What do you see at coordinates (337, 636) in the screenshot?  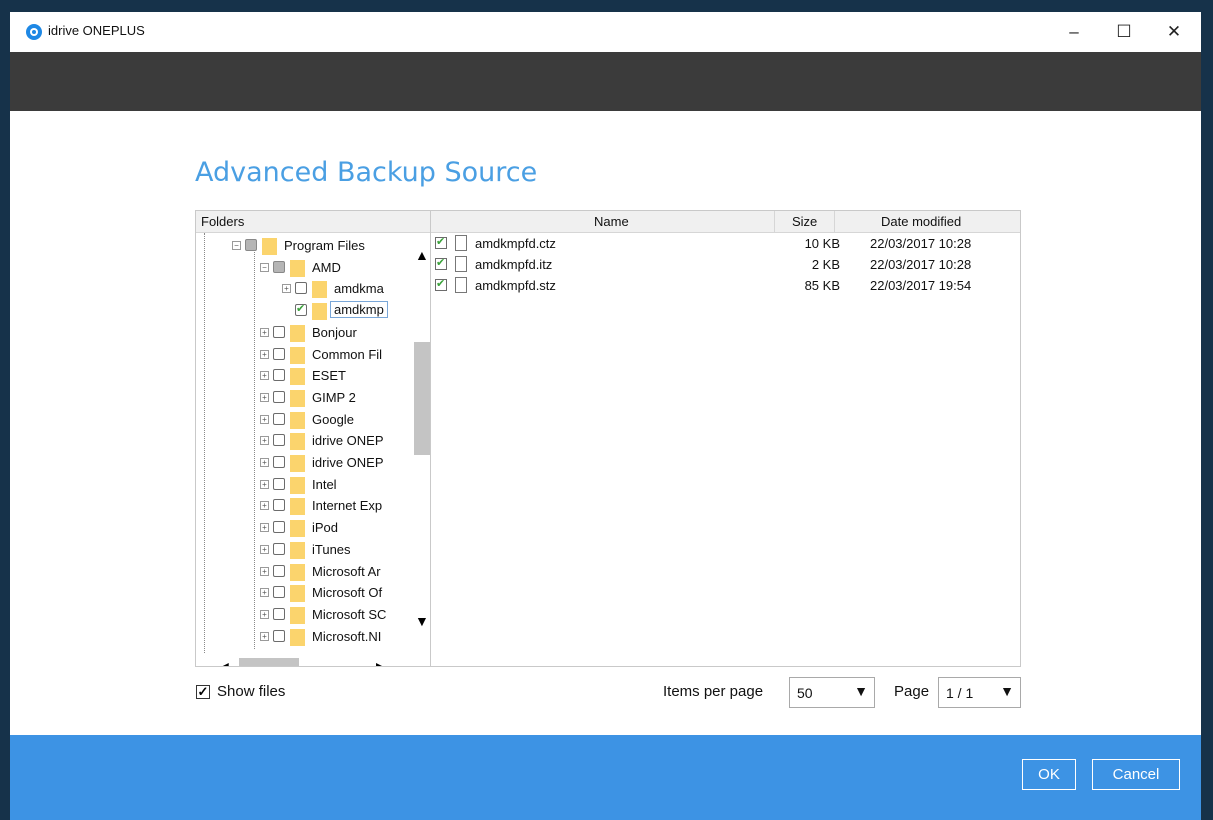 I see `folder-tree-item: + Microsoft.NI` at bounding box center [337, 636].